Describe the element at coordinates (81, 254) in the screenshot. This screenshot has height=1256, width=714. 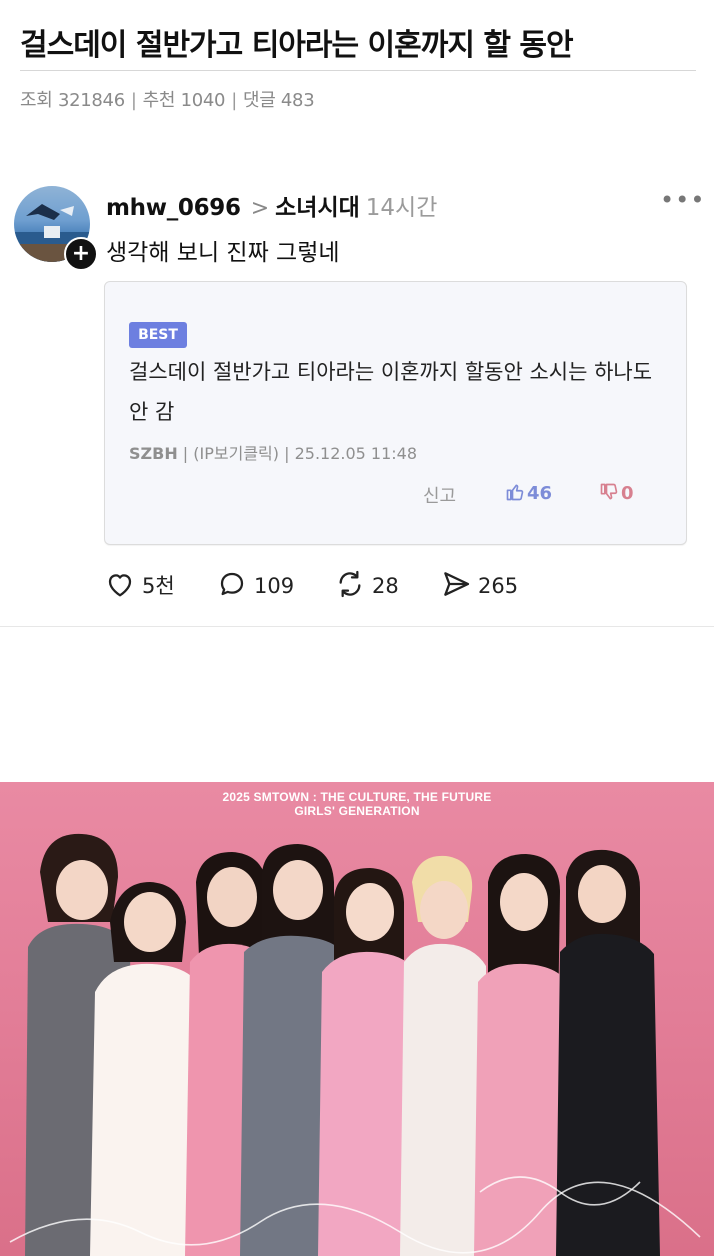
I see `follow-button: +` at that location.